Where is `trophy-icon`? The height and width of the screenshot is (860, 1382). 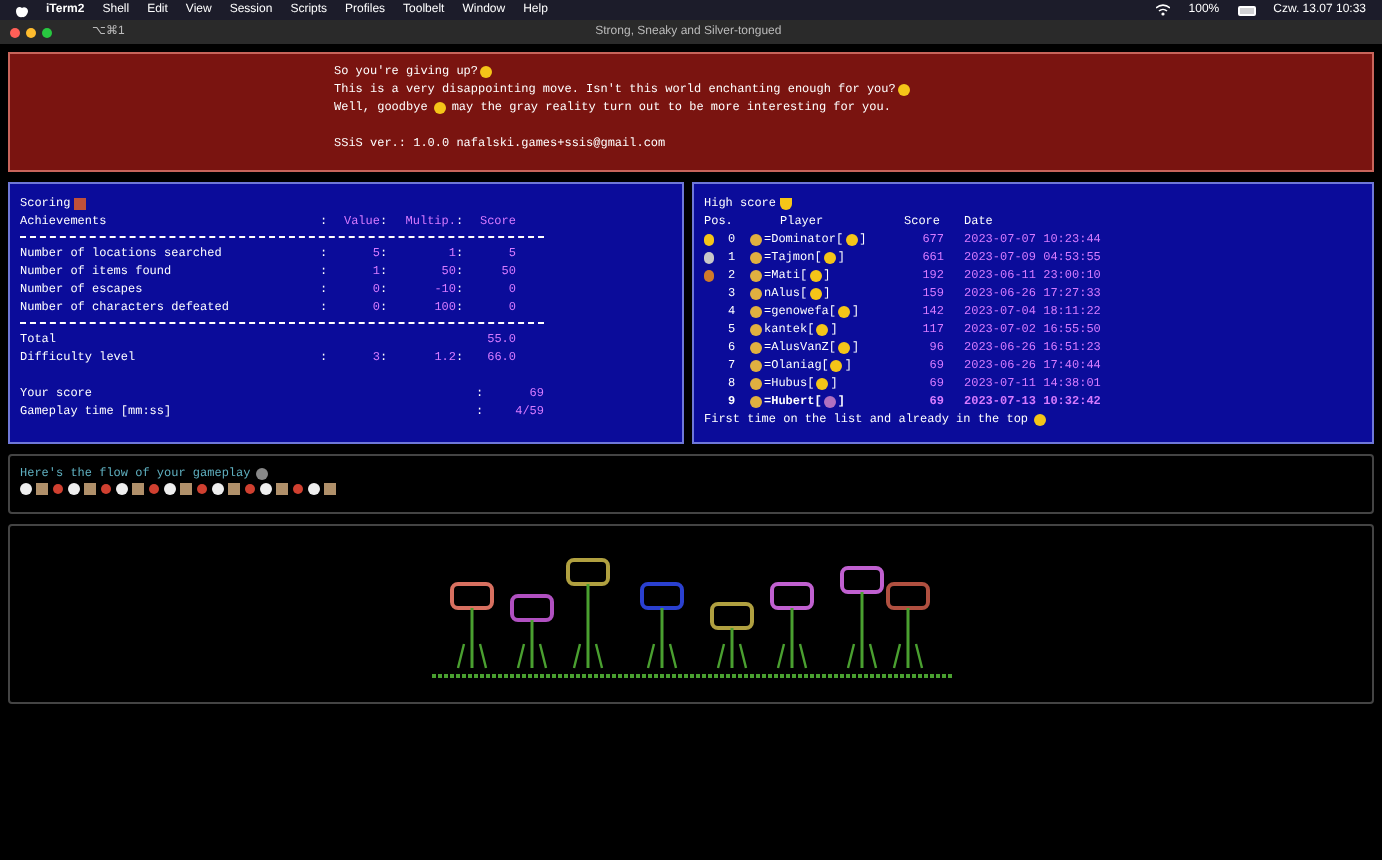 trophy-icon is located at coordinates (786, 203).